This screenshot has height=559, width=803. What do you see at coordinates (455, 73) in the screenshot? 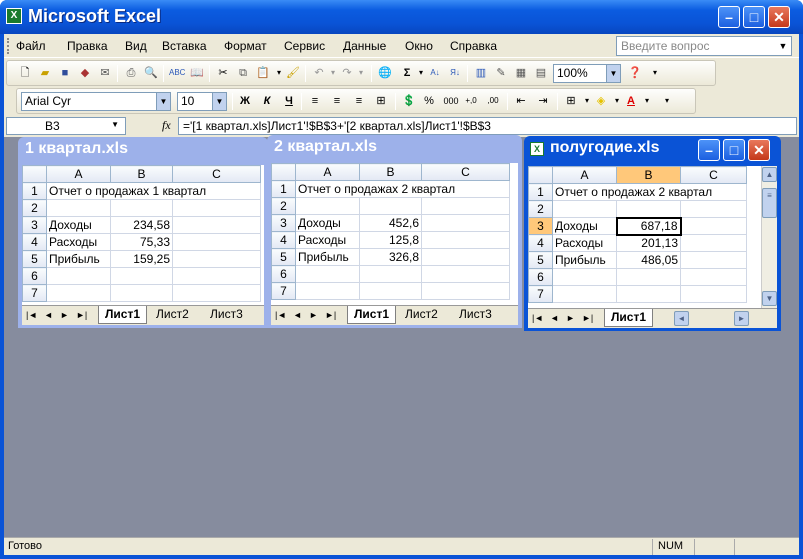
I see `sort-descending-icon: Я↓` at bounding box center [455, 73].